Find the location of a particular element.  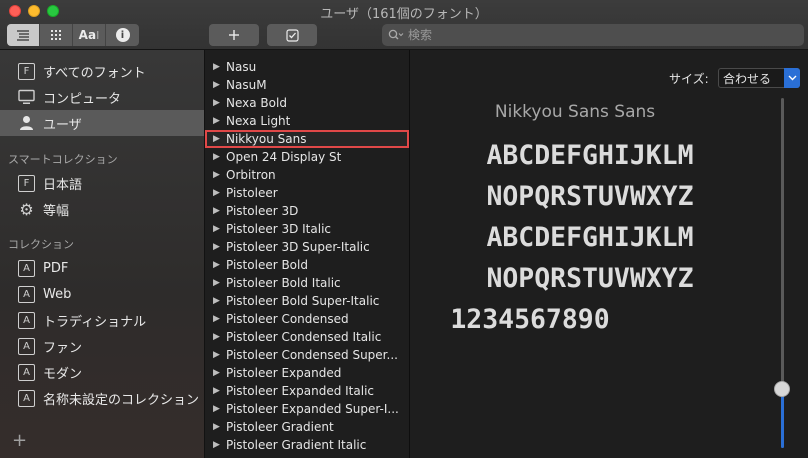

font-name: Nasu is located at coordinates (241, 67).